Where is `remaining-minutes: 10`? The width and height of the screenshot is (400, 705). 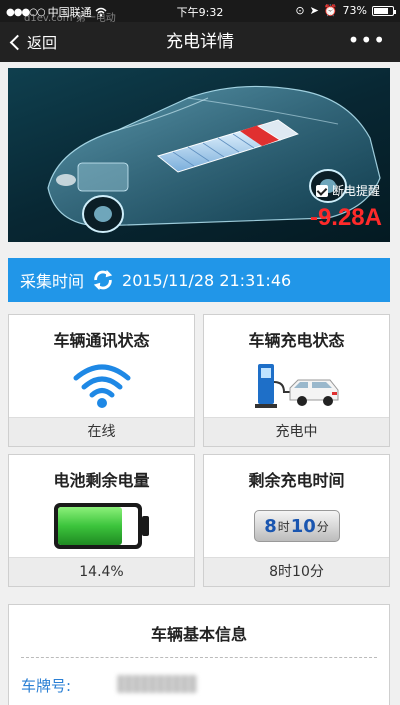
remaining-minutes: 10 is located at coordinates (303, 526).